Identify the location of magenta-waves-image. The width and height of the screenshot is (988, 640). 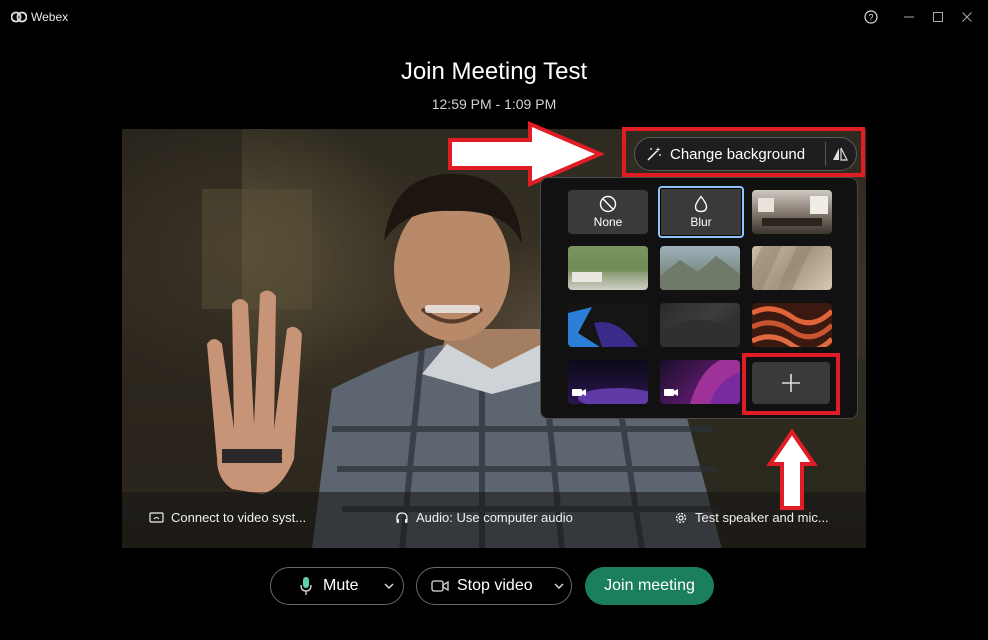
(702, 382).